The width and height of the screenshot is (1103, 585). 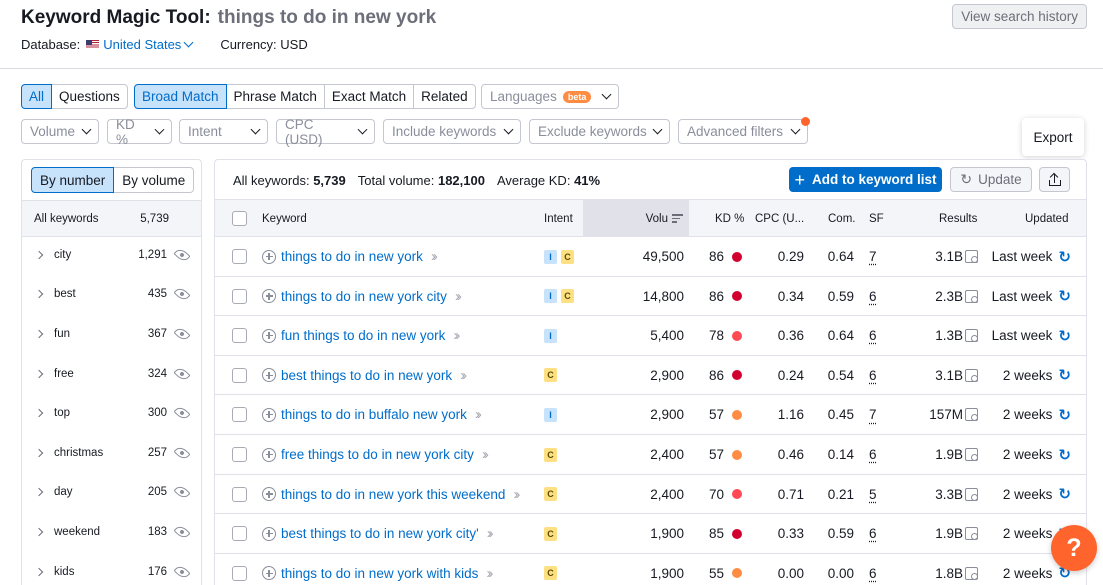 I want to click on keyword-link: things to do in new york, so click(x=352, y=256).